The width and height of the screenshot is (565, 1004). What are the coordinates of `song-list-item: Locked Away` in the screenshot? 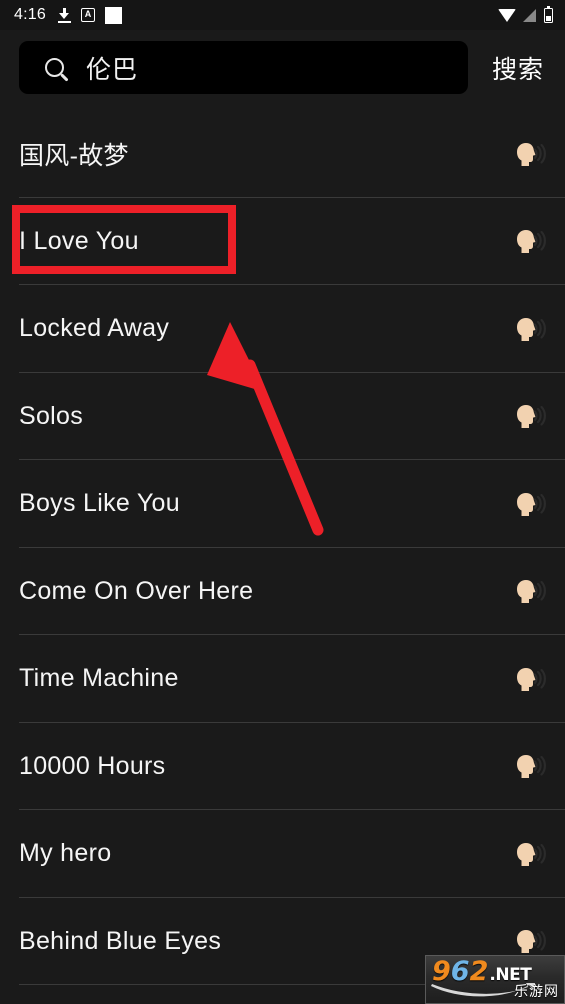 It's located at (282, 329).